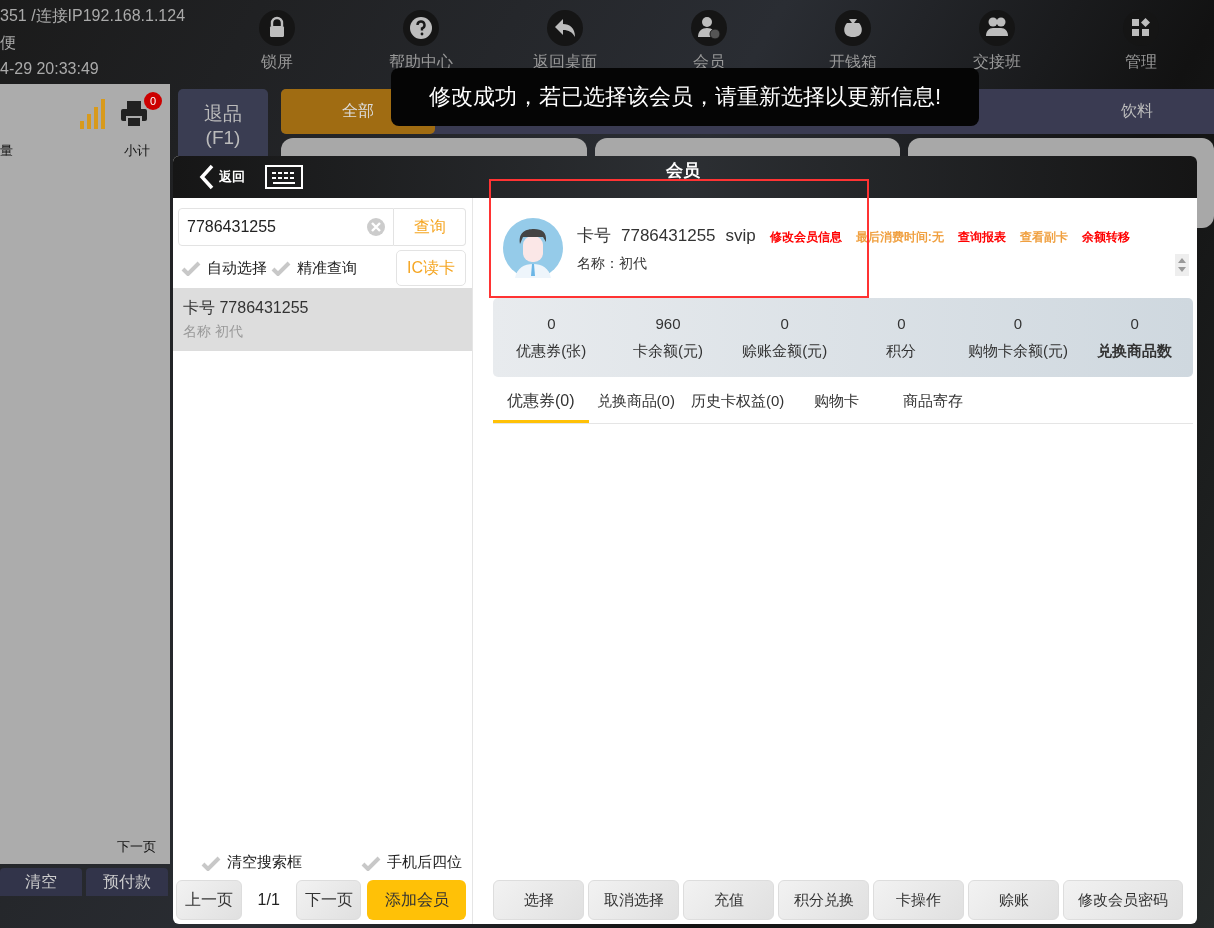 Image resolution: width=1214 pixels, height=928 pixels. Describe the element at coordinates (635, 404) in the screenshot. I see `tab: 兑换商品(0)` at that location.